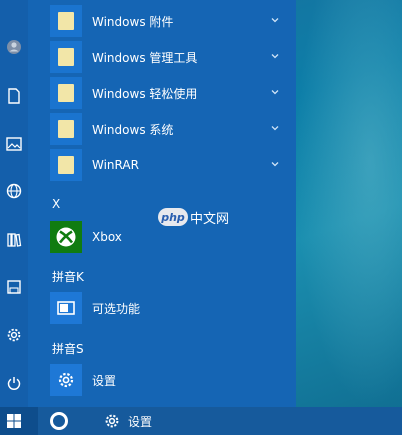 The width and height of the screenshot is (402, 435). I want to click on start-rail, so click(14, 203).